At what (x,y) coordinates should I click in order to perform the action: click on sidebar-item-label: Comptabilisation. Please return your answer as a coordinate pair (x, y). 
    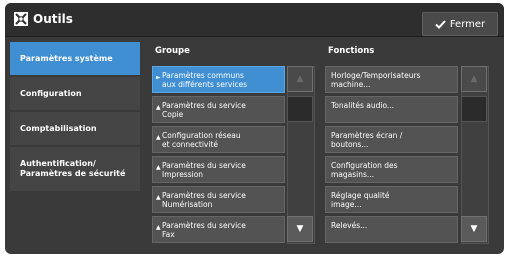
    Looking at the image, I should click on (58, 128).